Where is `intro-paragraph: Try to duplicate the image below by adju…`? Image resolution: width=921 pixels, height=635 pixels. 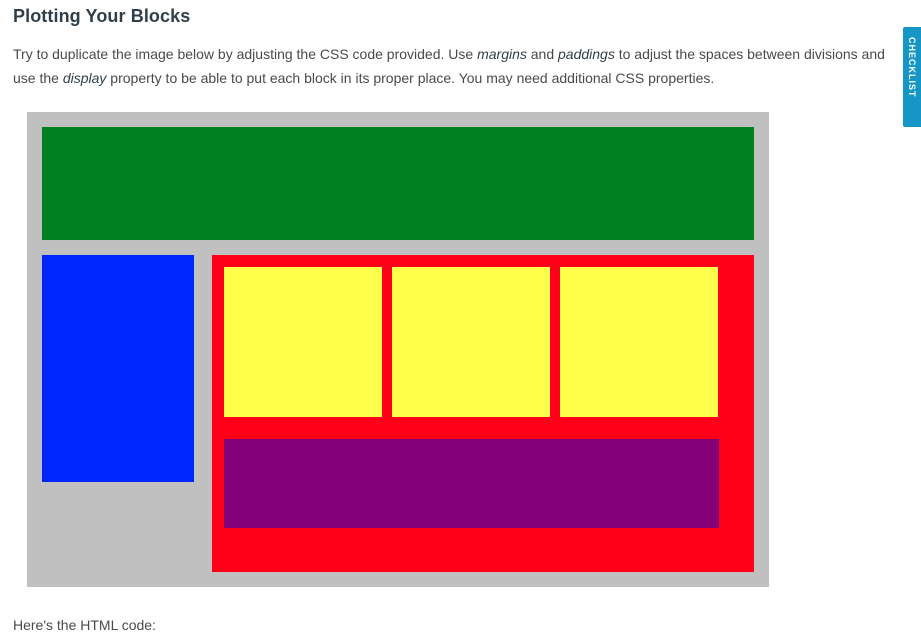 intro-paragraph: Try to duplicate the image below by adju… is located at coordinates (458, 66).